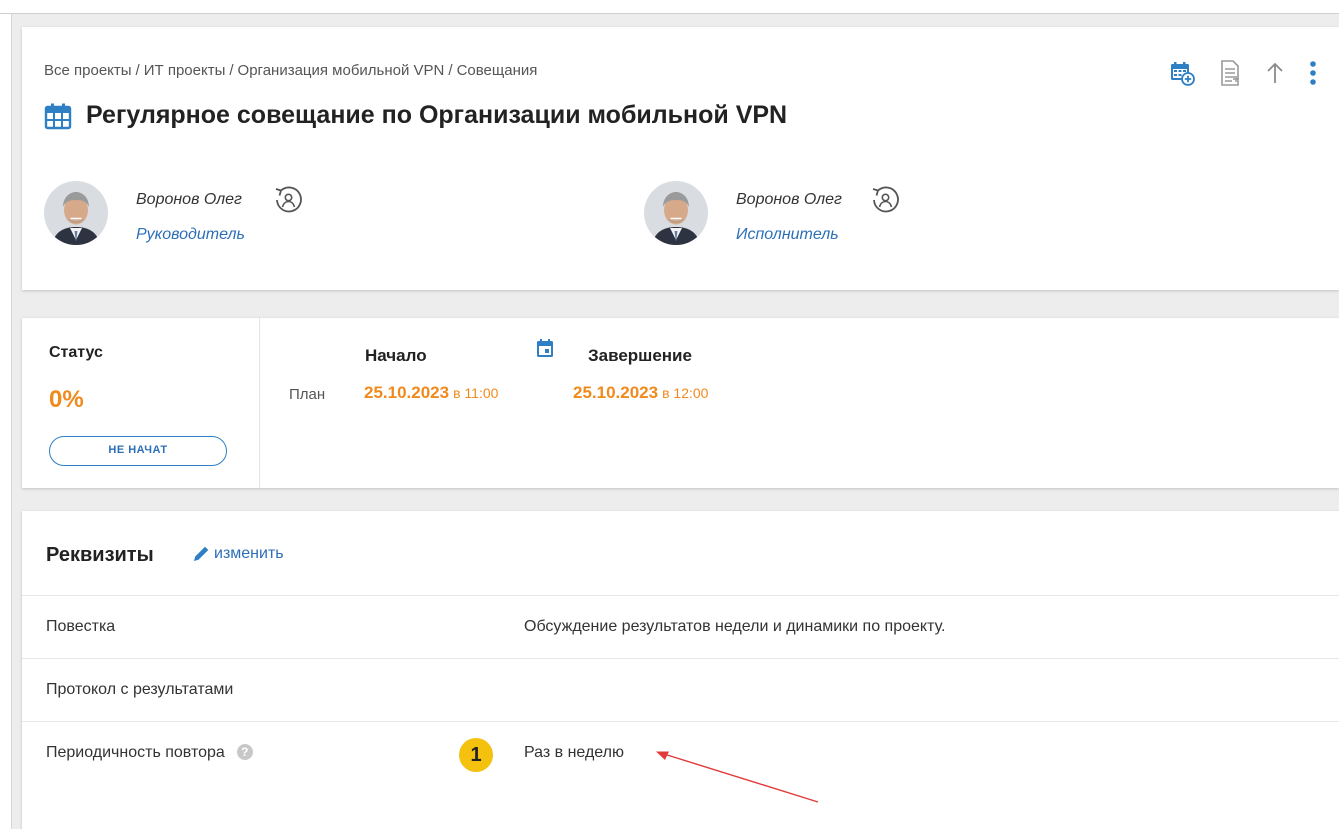 The width and height of the screenshot is (1339, 829). Describe the element at coordinates (190, 235) in the screenshot. I see `role-link-manager: Руководитель` at that location.